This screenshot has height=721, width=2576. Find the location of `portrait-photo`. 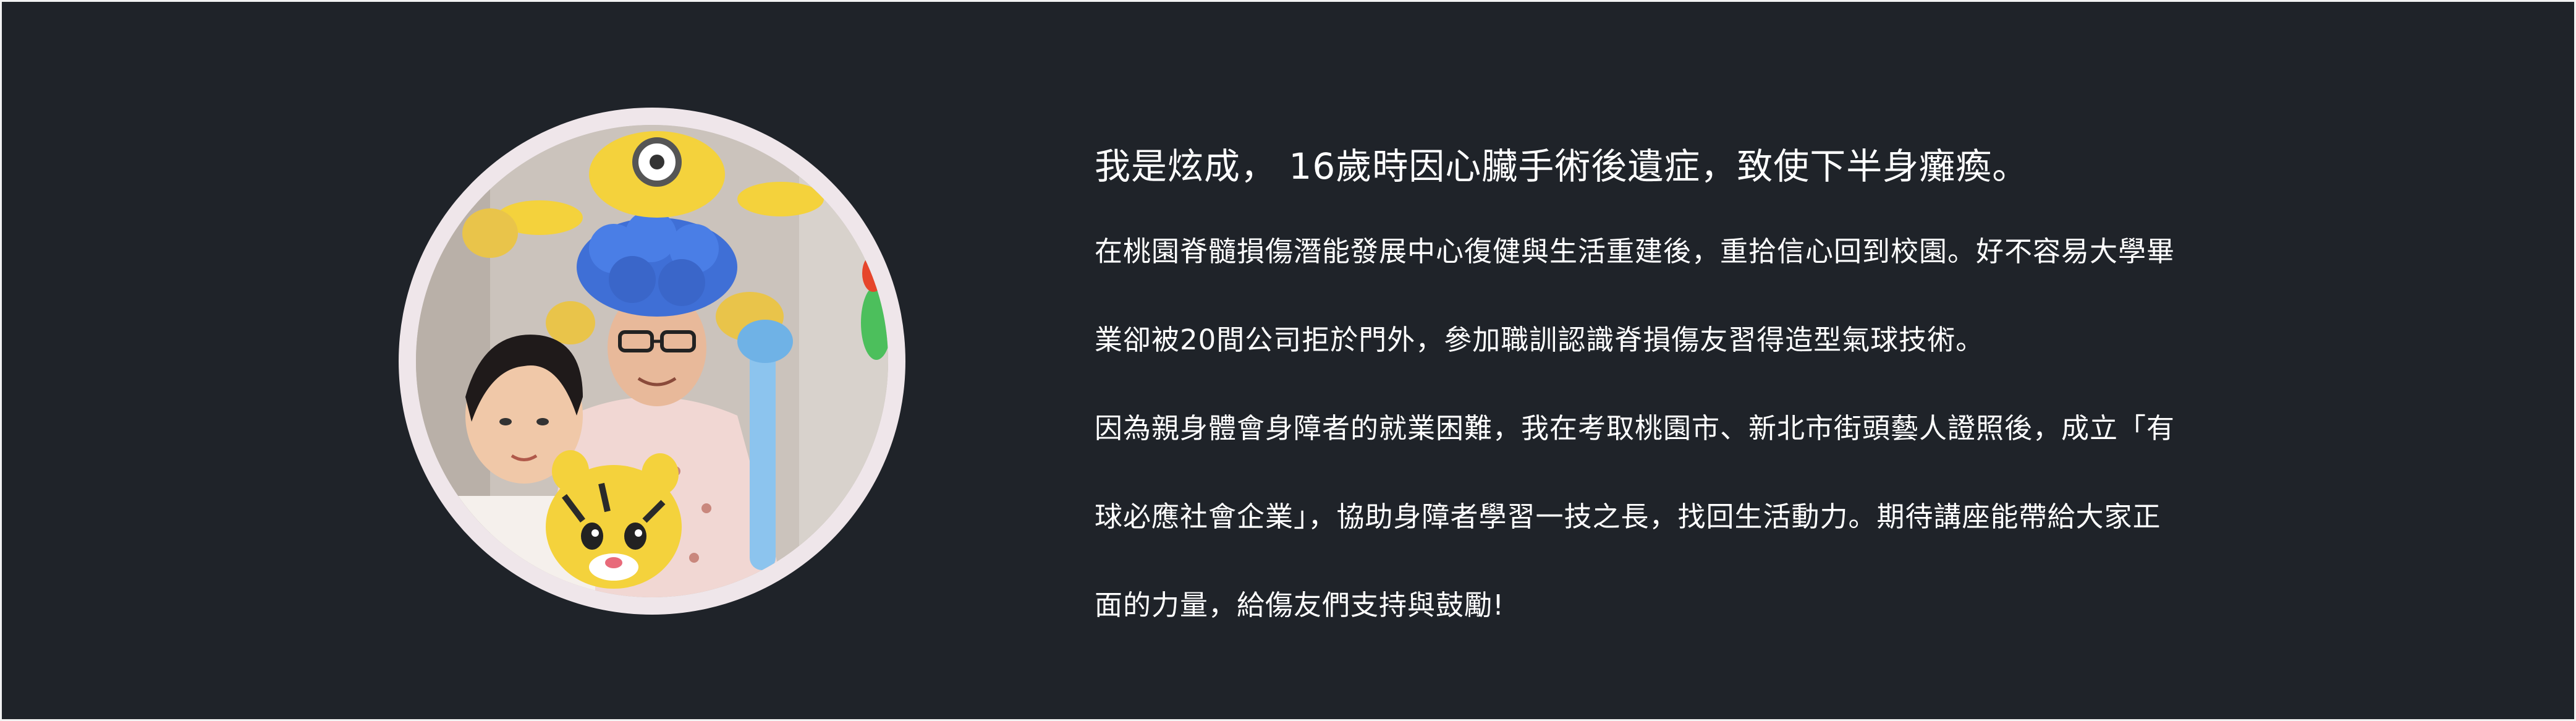

portrait-photo is located at coordinates (652, 361).